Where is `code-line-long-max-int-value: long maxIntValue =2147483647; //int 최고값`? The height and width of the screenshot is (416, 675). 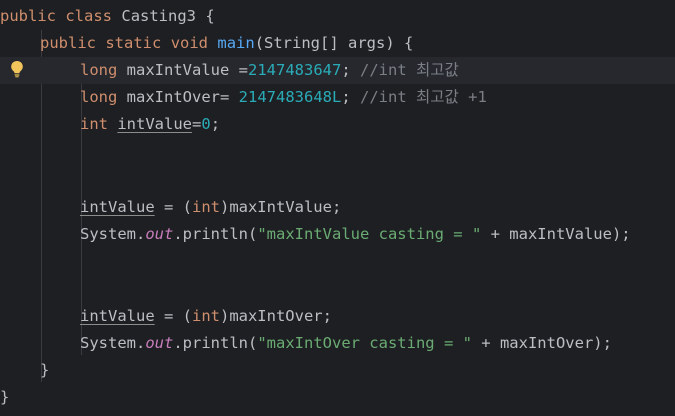
code-line-long-max-int-value: long maxIntValue =2147483647; //int 최고값 is located at coordinates (337, 70).